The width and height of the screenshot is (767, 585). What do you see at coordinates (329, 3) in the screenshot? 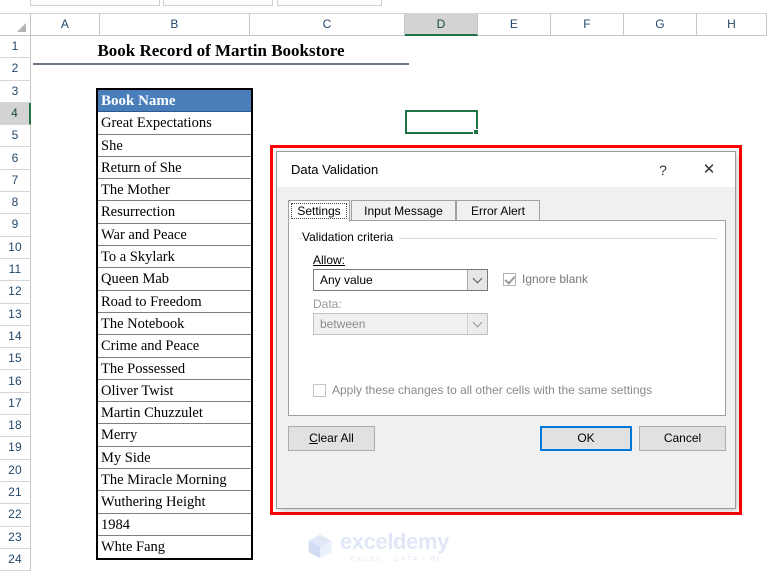
I see `toolbar-stub-right` at bounding box center [329, 3].